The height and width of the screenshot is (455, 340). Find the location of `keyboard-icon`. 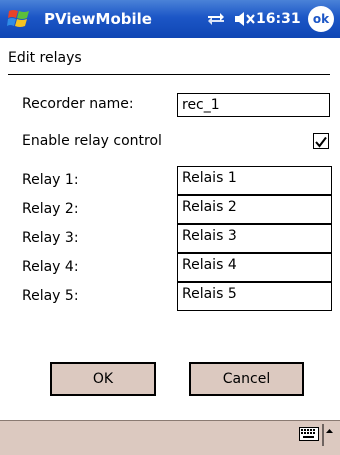

keyboard-icon is located at coordinates (309, 434).